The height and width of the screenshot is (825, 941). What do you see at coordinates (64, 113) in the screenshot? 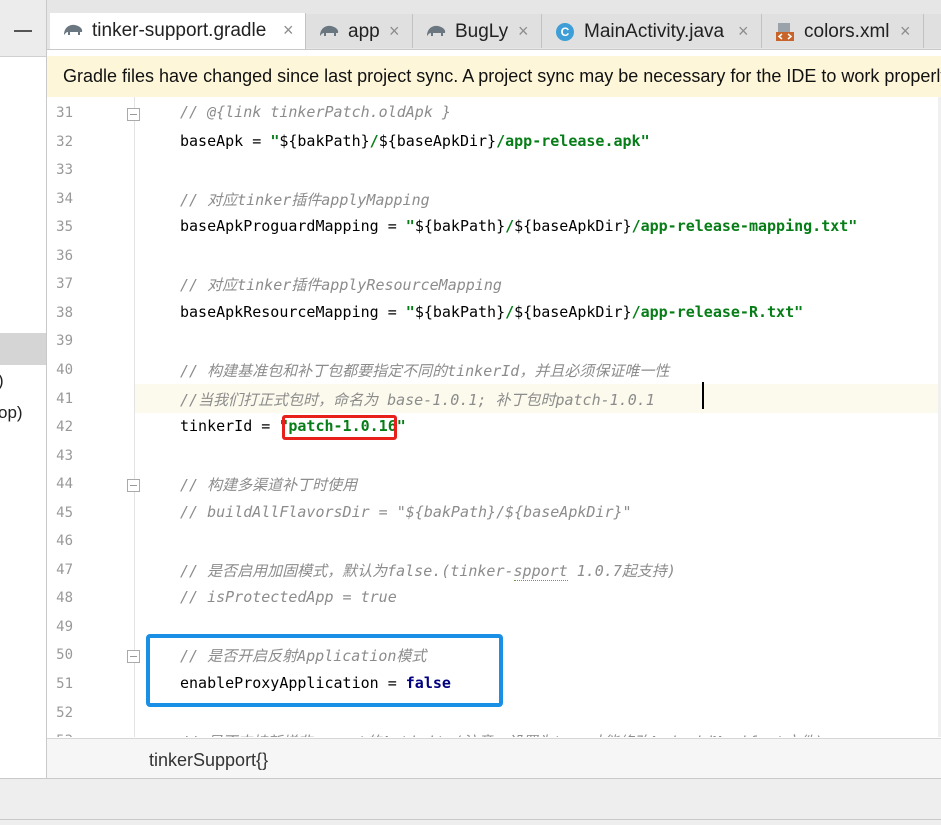
I see `line-number: 31` at bounding box center [64, 113].